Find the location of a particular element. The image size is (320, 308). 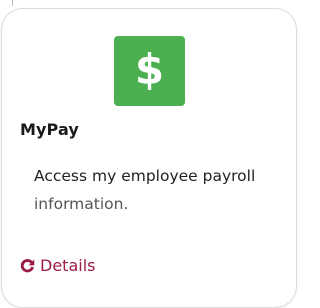

description-line-1: Access my employee payroll is located at coordinates (145, 176).